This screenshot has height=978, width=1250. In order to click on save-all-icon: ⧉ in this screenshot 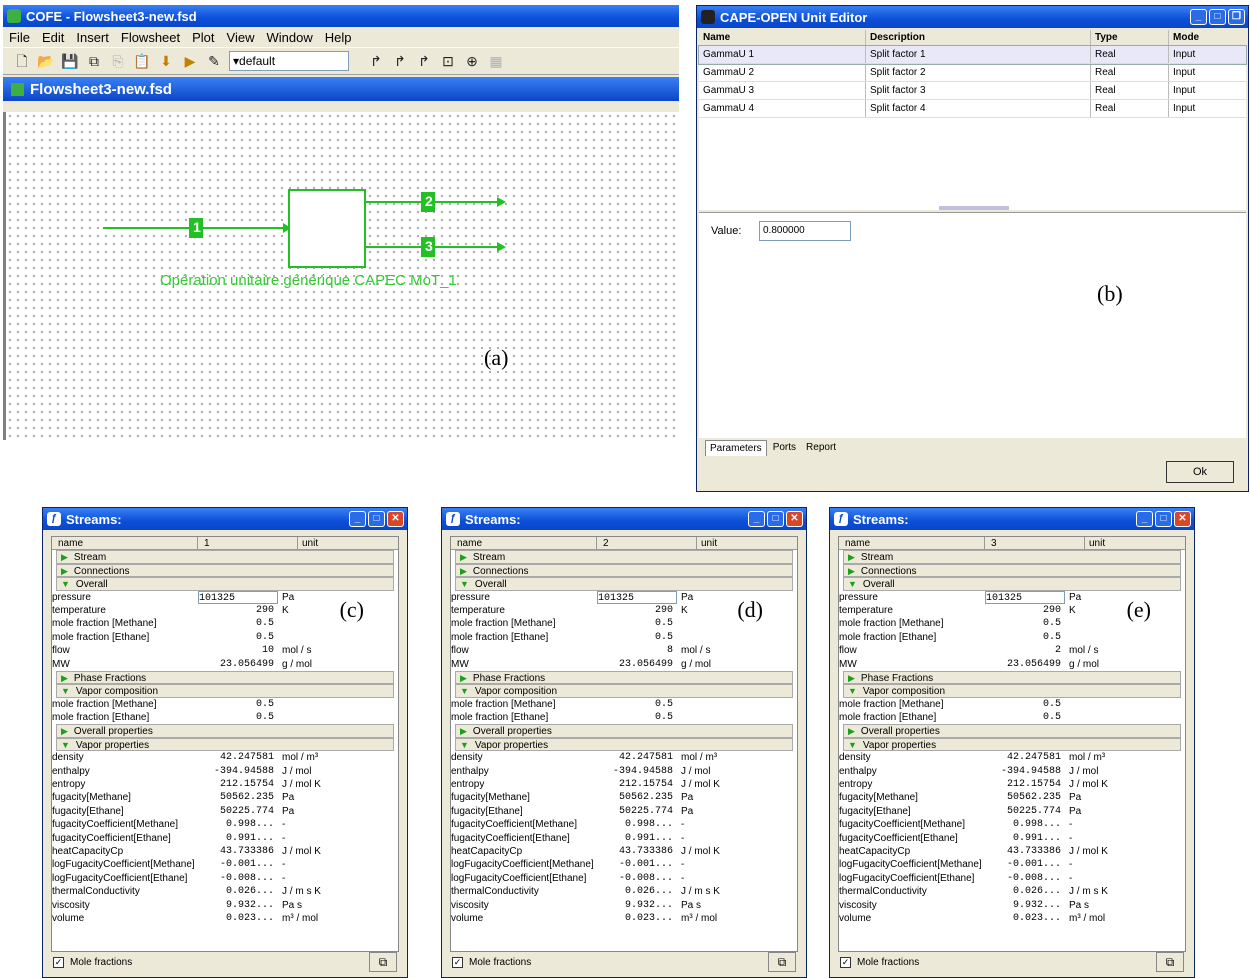, I will do `click(94, 61)`.